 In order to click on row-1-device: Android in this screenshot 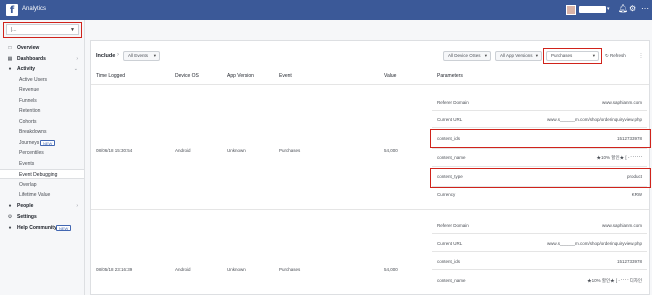, I will do `click(183, 150)`.